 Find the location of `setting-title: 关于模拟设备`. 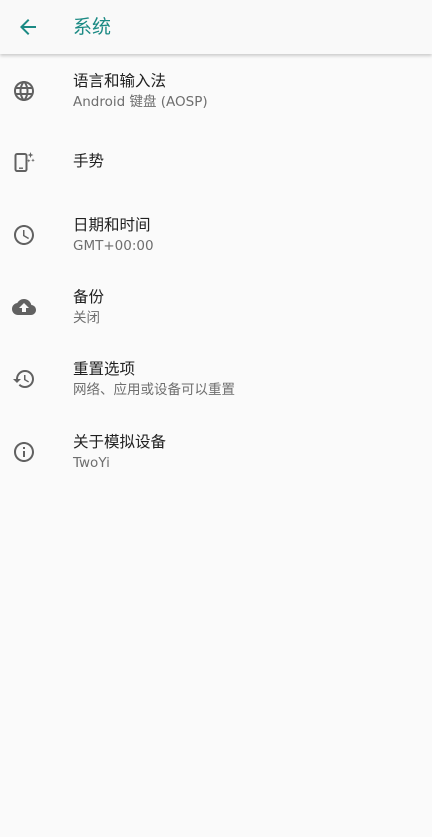

setting-title: 关于模拟设备 is located at coordinates (120, 442).